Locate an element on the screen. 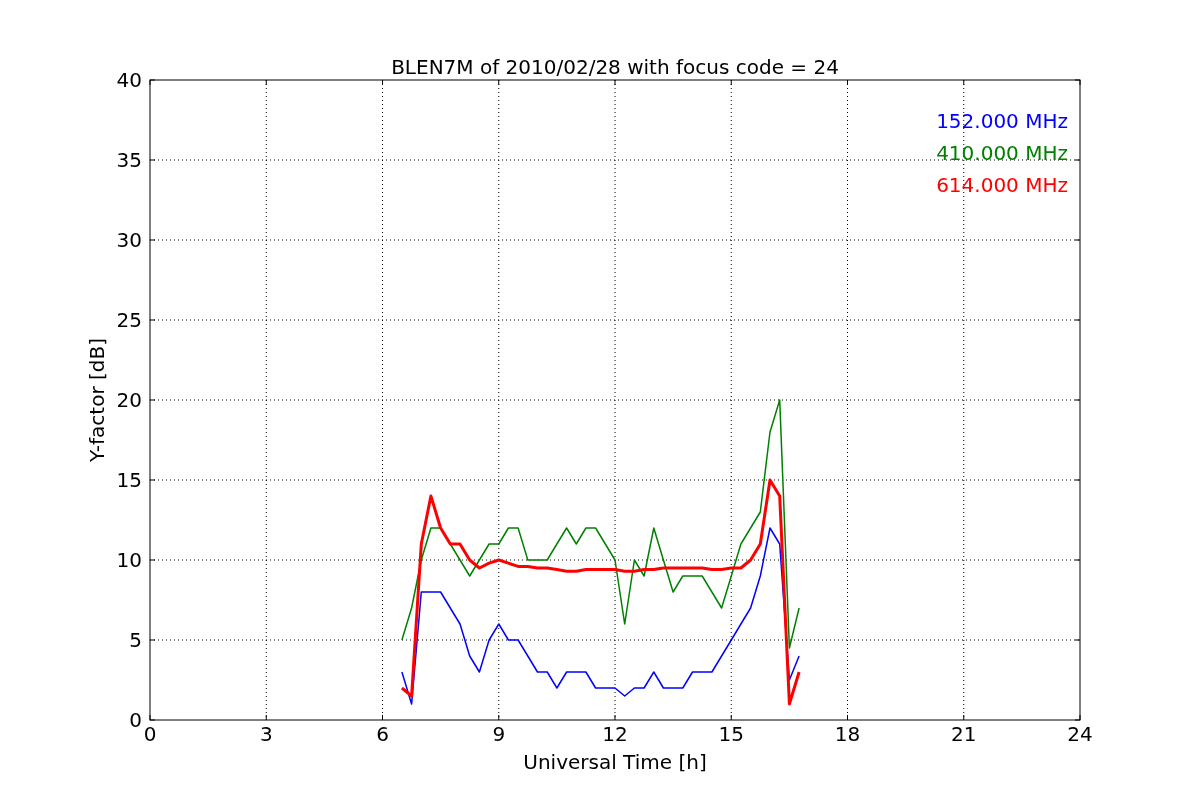 The height and width of the screenshot is (800, 1200). y-tick-label: 20 is located at coordinates (129, 400).